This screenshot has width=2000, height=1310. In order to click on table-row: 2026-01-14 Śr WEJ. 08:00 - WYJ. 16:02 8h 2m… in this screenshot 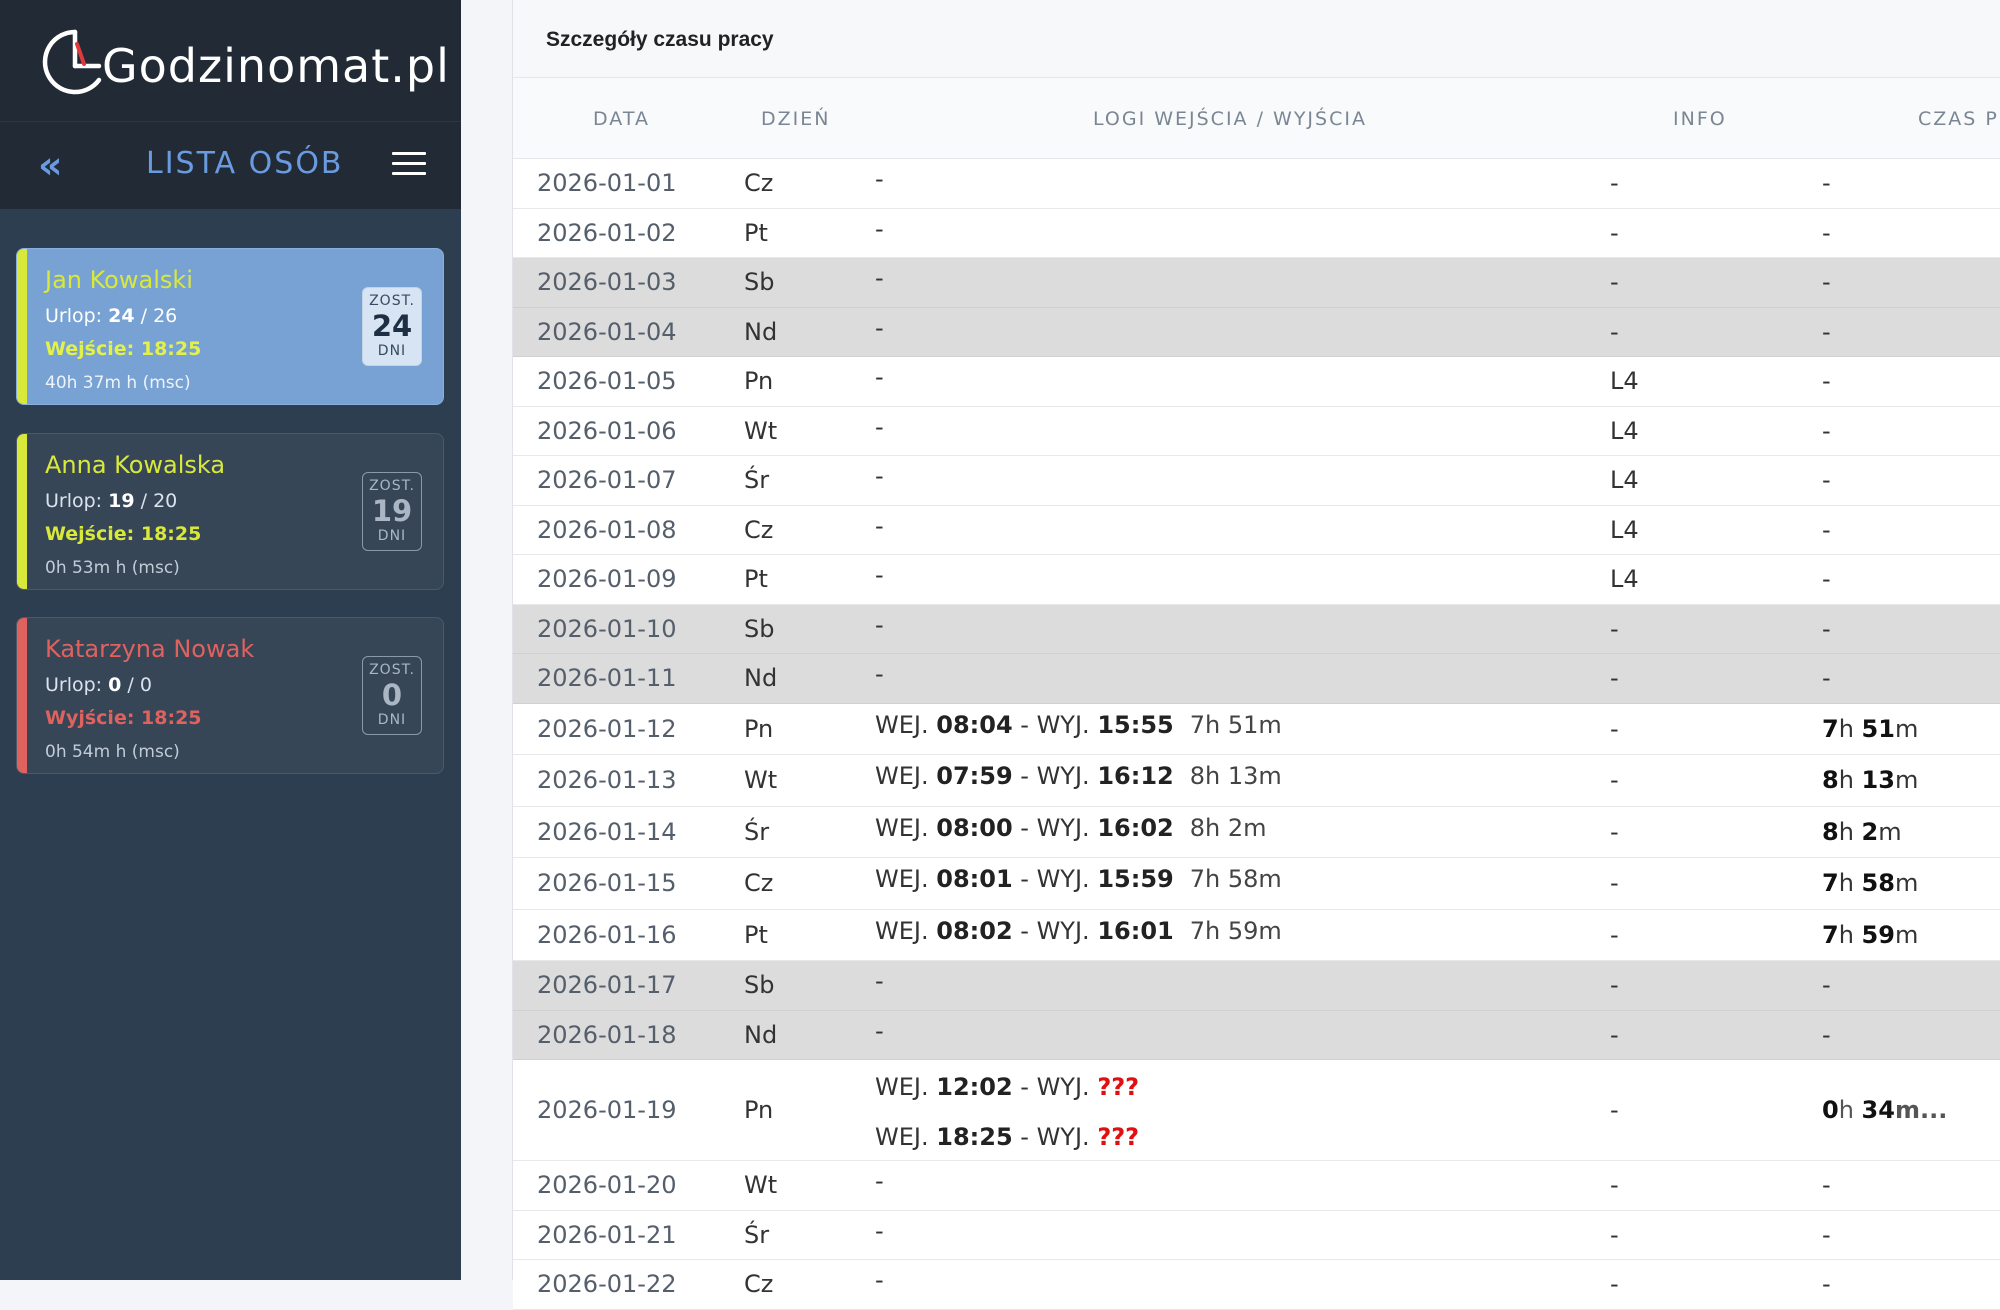, I will do `click(1256, 832)`.